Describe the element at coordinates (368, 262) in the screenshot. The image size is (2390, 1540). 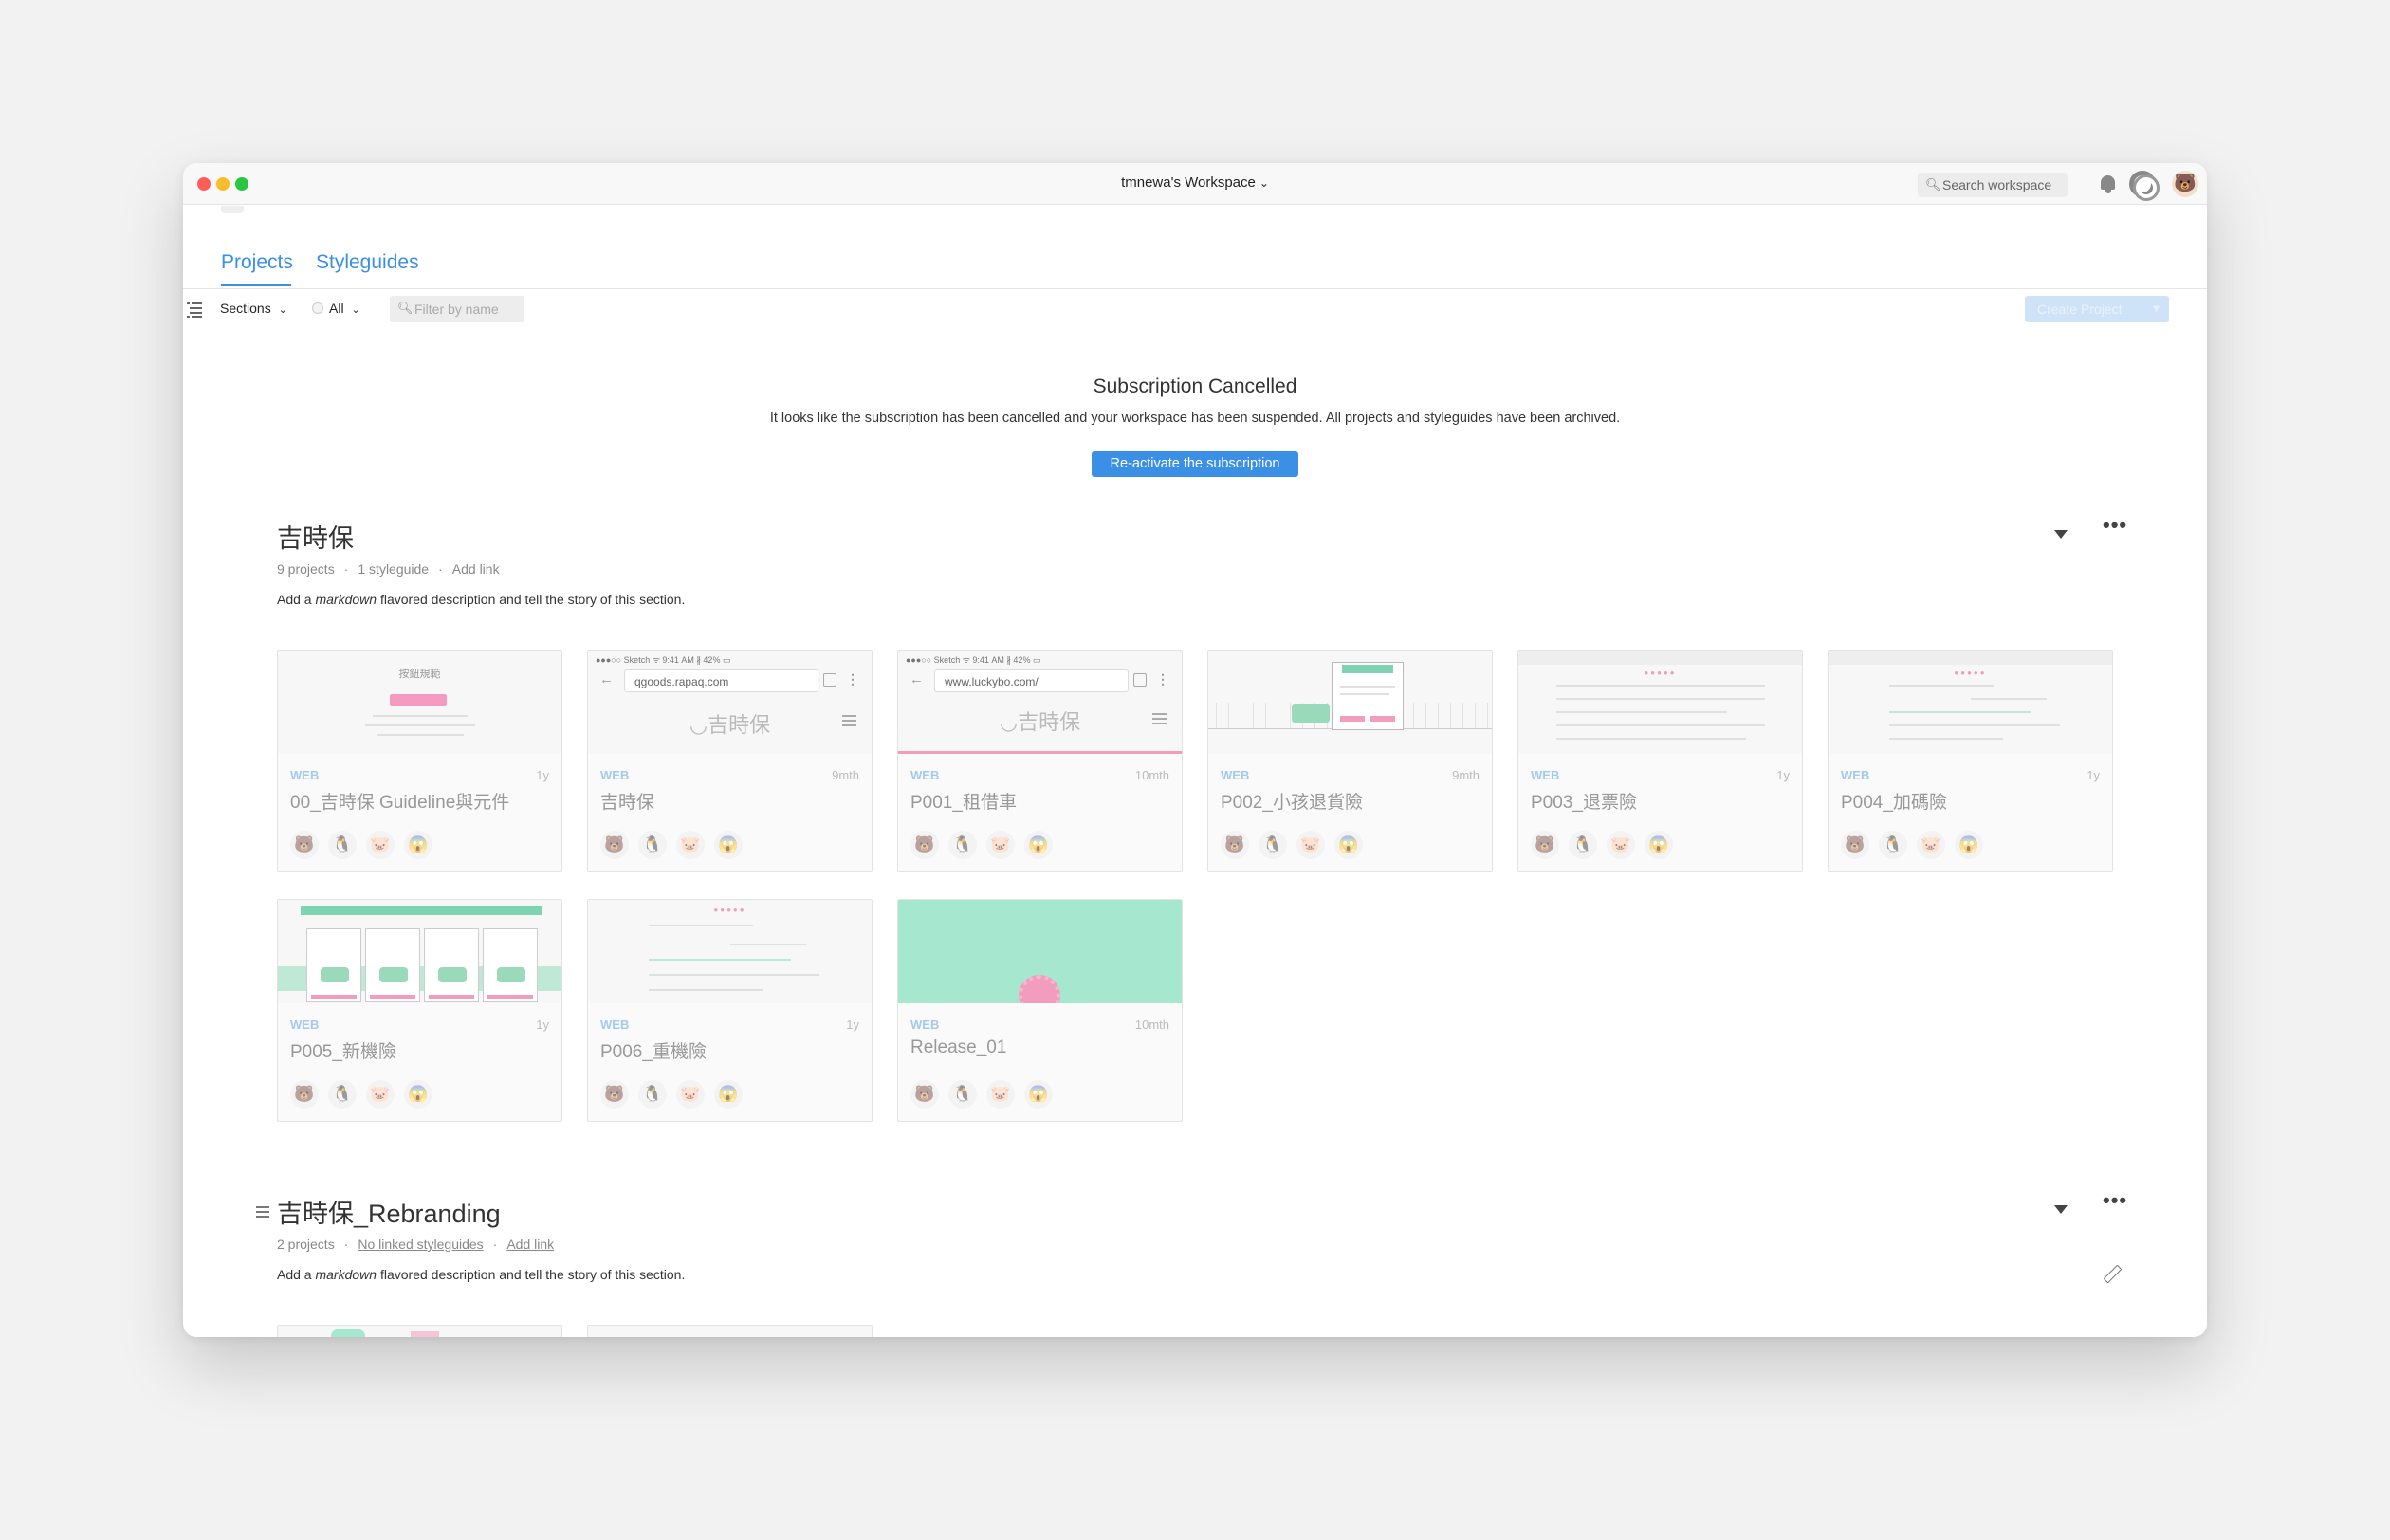
I see `tab-styleguides: Styleguides` at that location.